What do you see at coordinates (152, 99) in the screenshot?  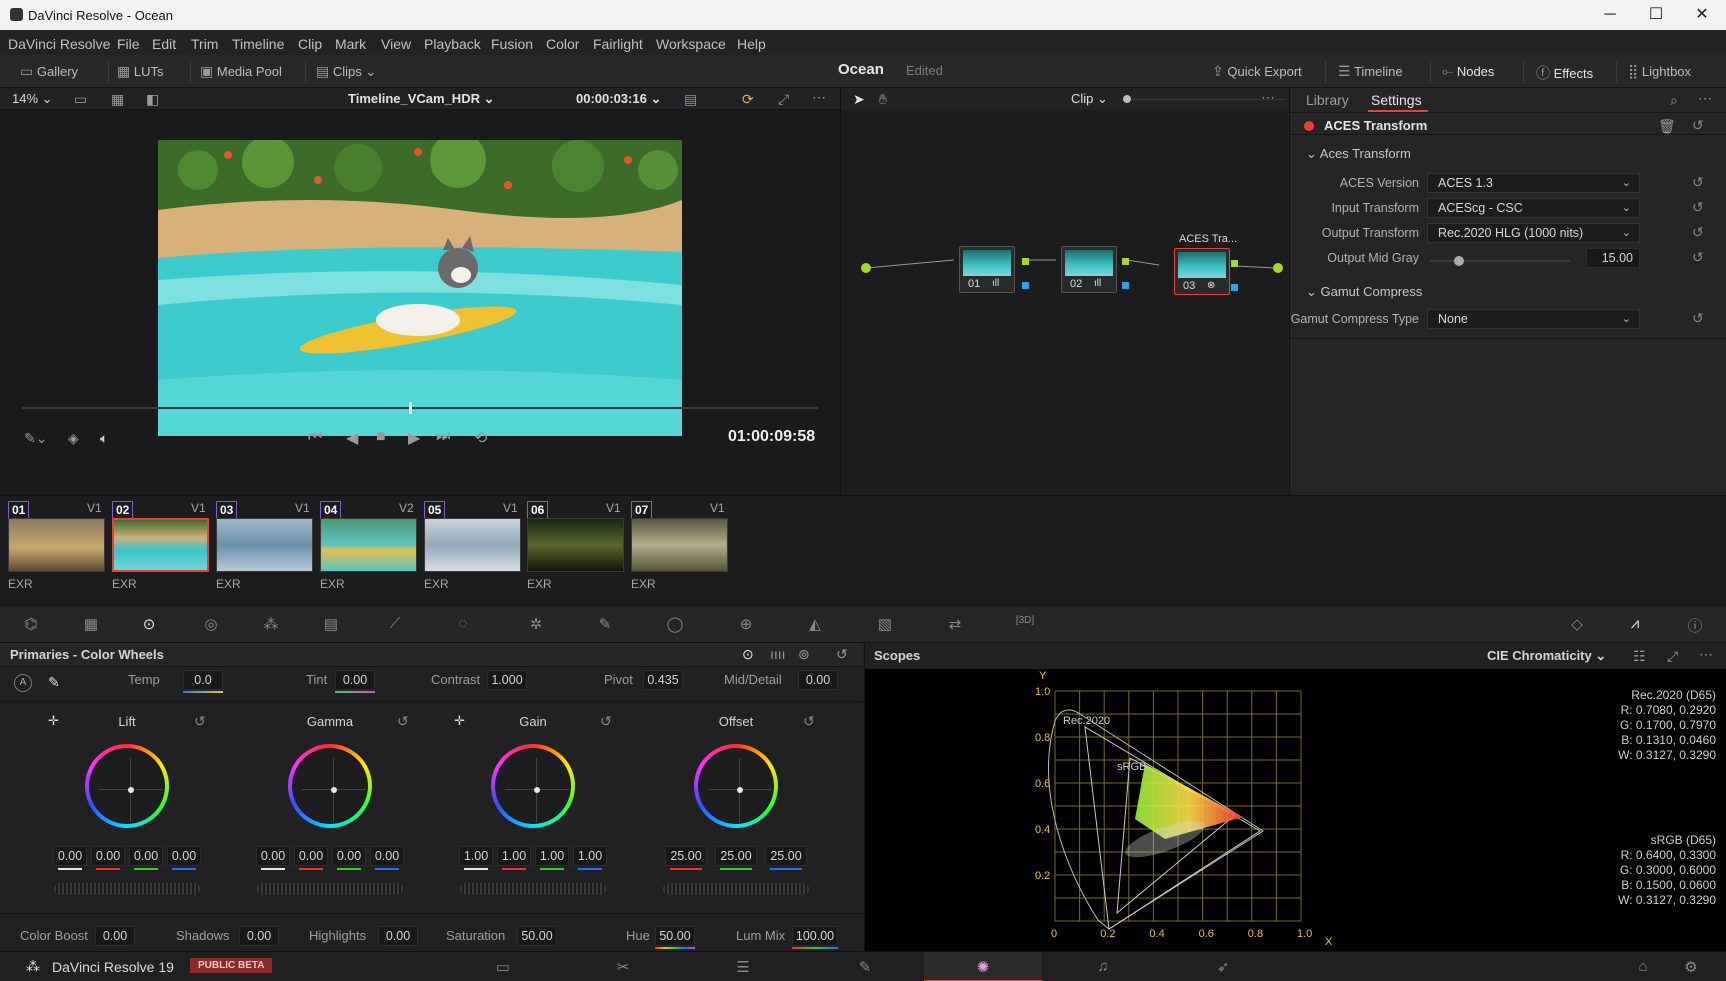 I see `split-view-icon: ◧` at bounding box center [152, 99].